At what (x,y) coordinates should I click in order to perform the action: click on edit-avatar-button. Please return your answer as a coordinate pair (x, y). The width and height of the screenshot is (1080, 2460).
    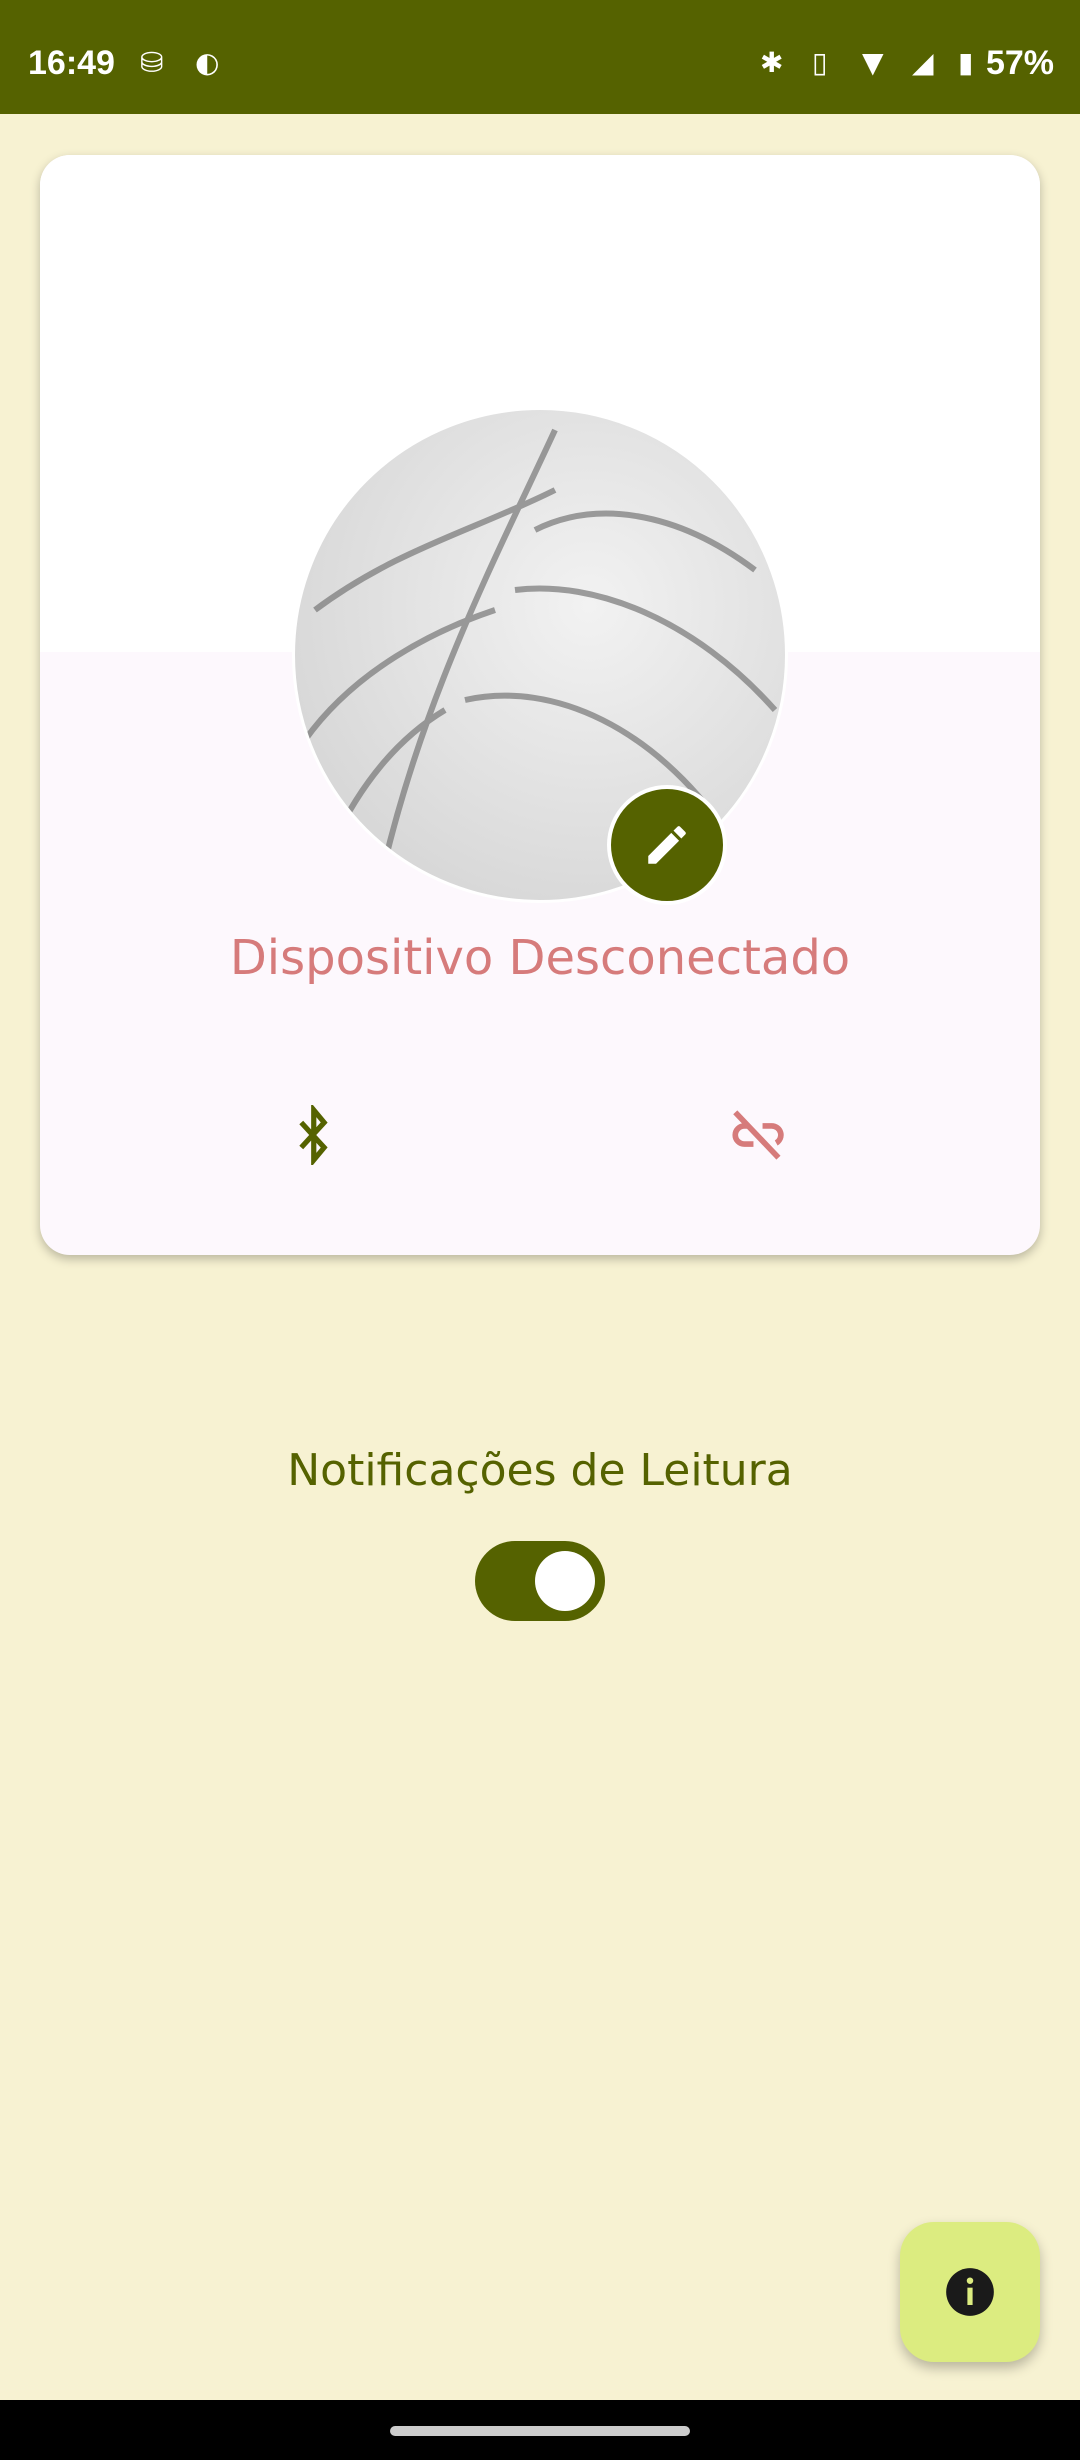
    Looking at the image, I should click on (667, 845).